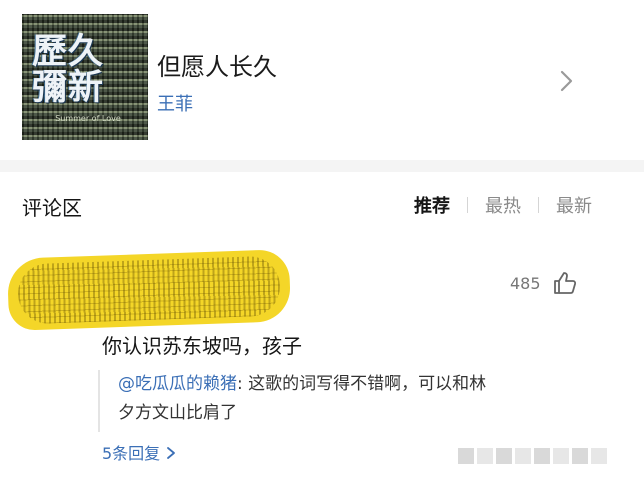 Image resolution: width=644 pixels, height=490 pixels. I want to click on thumbs-up-icon, so click(565, 283).